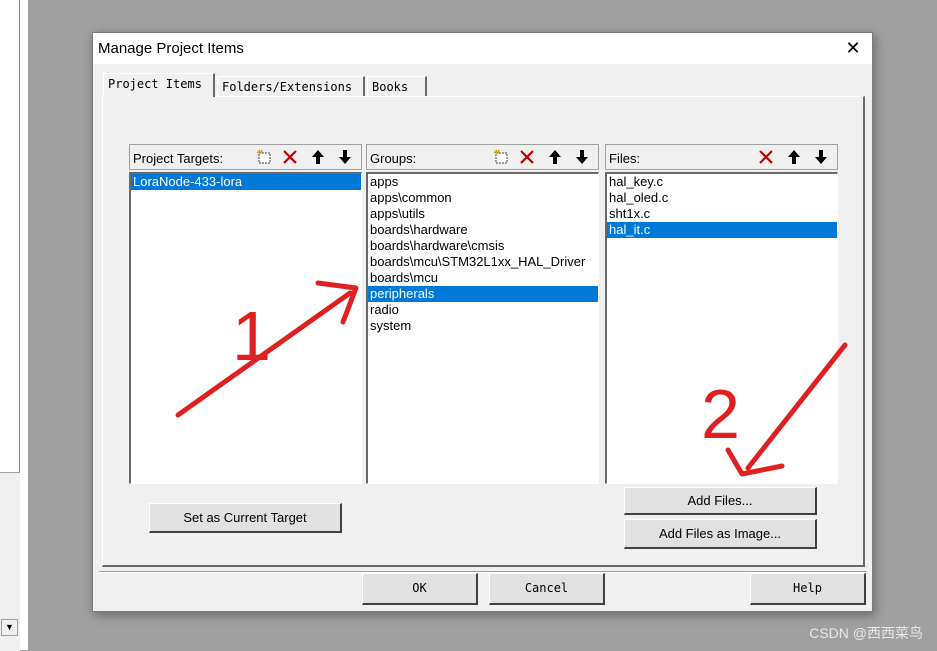  Describe the element at coordinates (722, 214) in the screenshot. I see `file-list-item: sht1x.c` at that location.